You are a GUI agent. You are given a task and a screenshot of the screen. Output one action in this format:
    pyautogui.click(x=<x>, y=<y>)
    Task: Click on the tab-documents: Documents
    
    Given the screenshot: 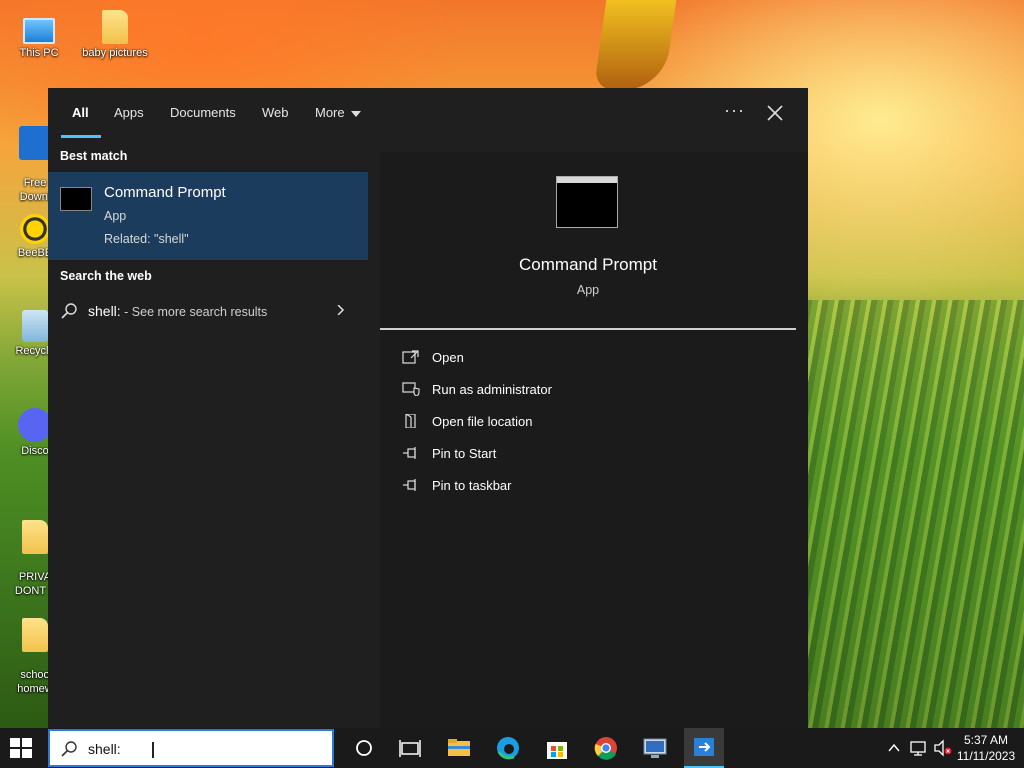 What is the action you would take?
    pyautogui.click(x=203, y=112)
    